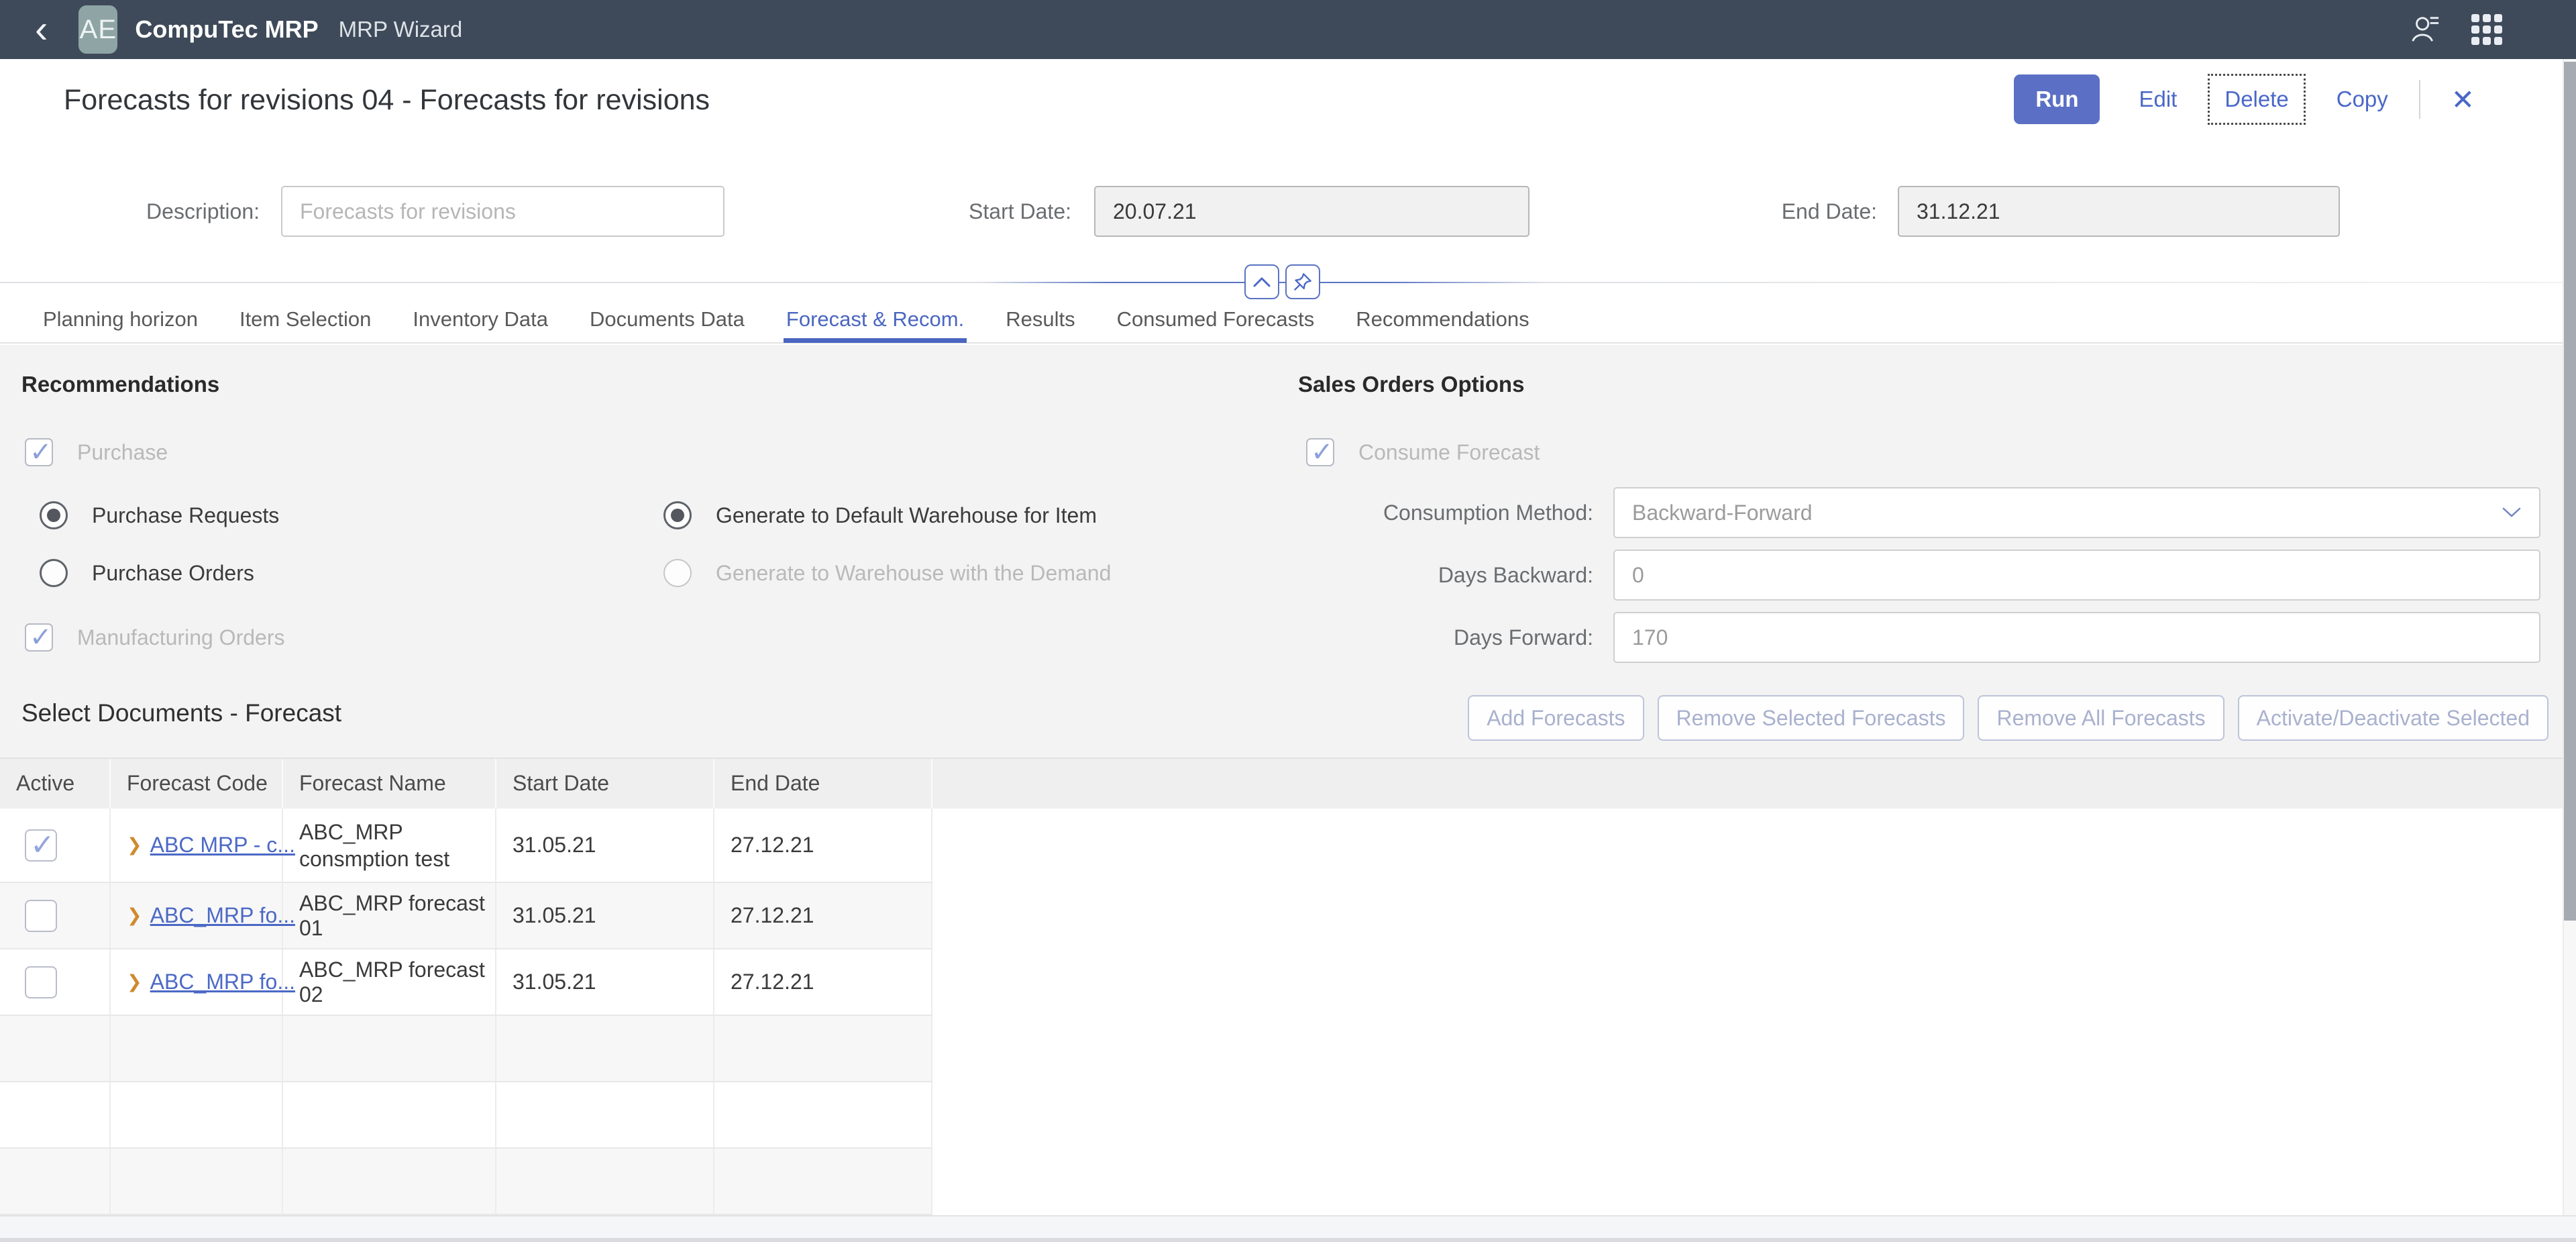  I want to click on consumption-method-select: Backward-Forward, so click(2076, 512).